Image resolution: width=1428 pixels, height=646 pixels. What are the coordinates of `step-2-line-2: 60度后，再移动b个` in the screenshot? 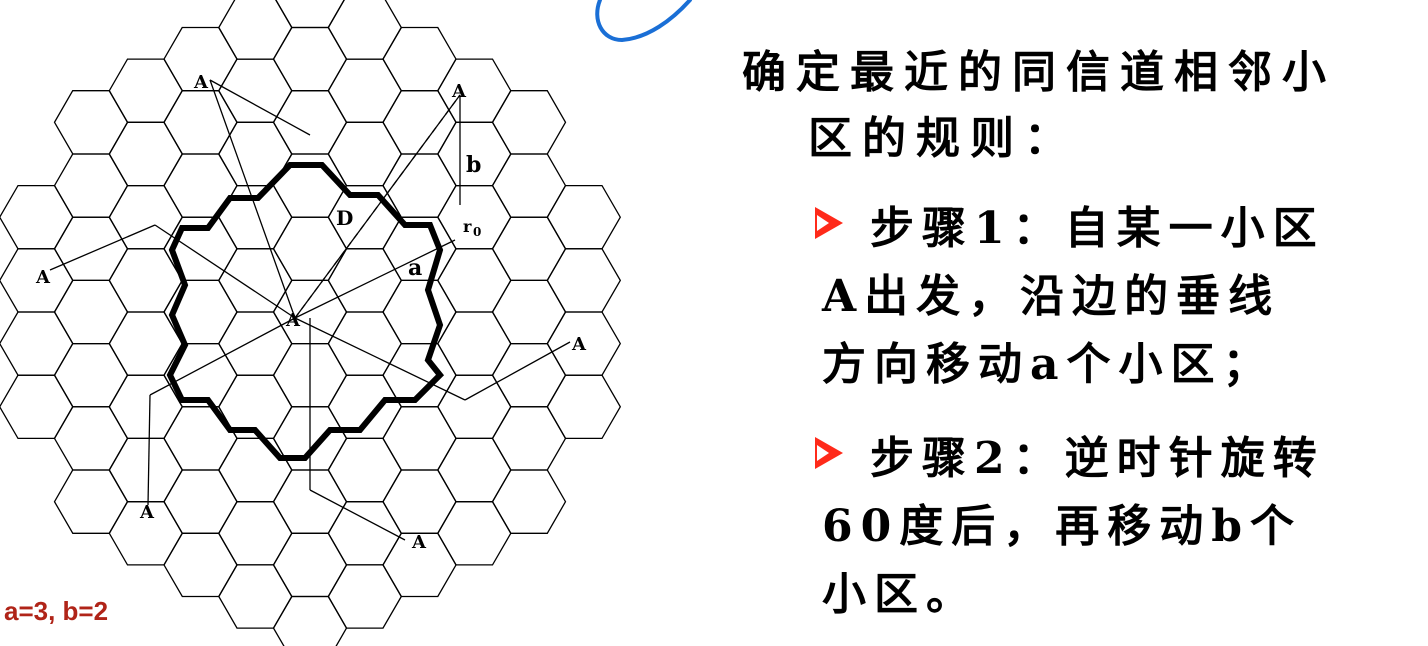 It's located at (1062, 526).